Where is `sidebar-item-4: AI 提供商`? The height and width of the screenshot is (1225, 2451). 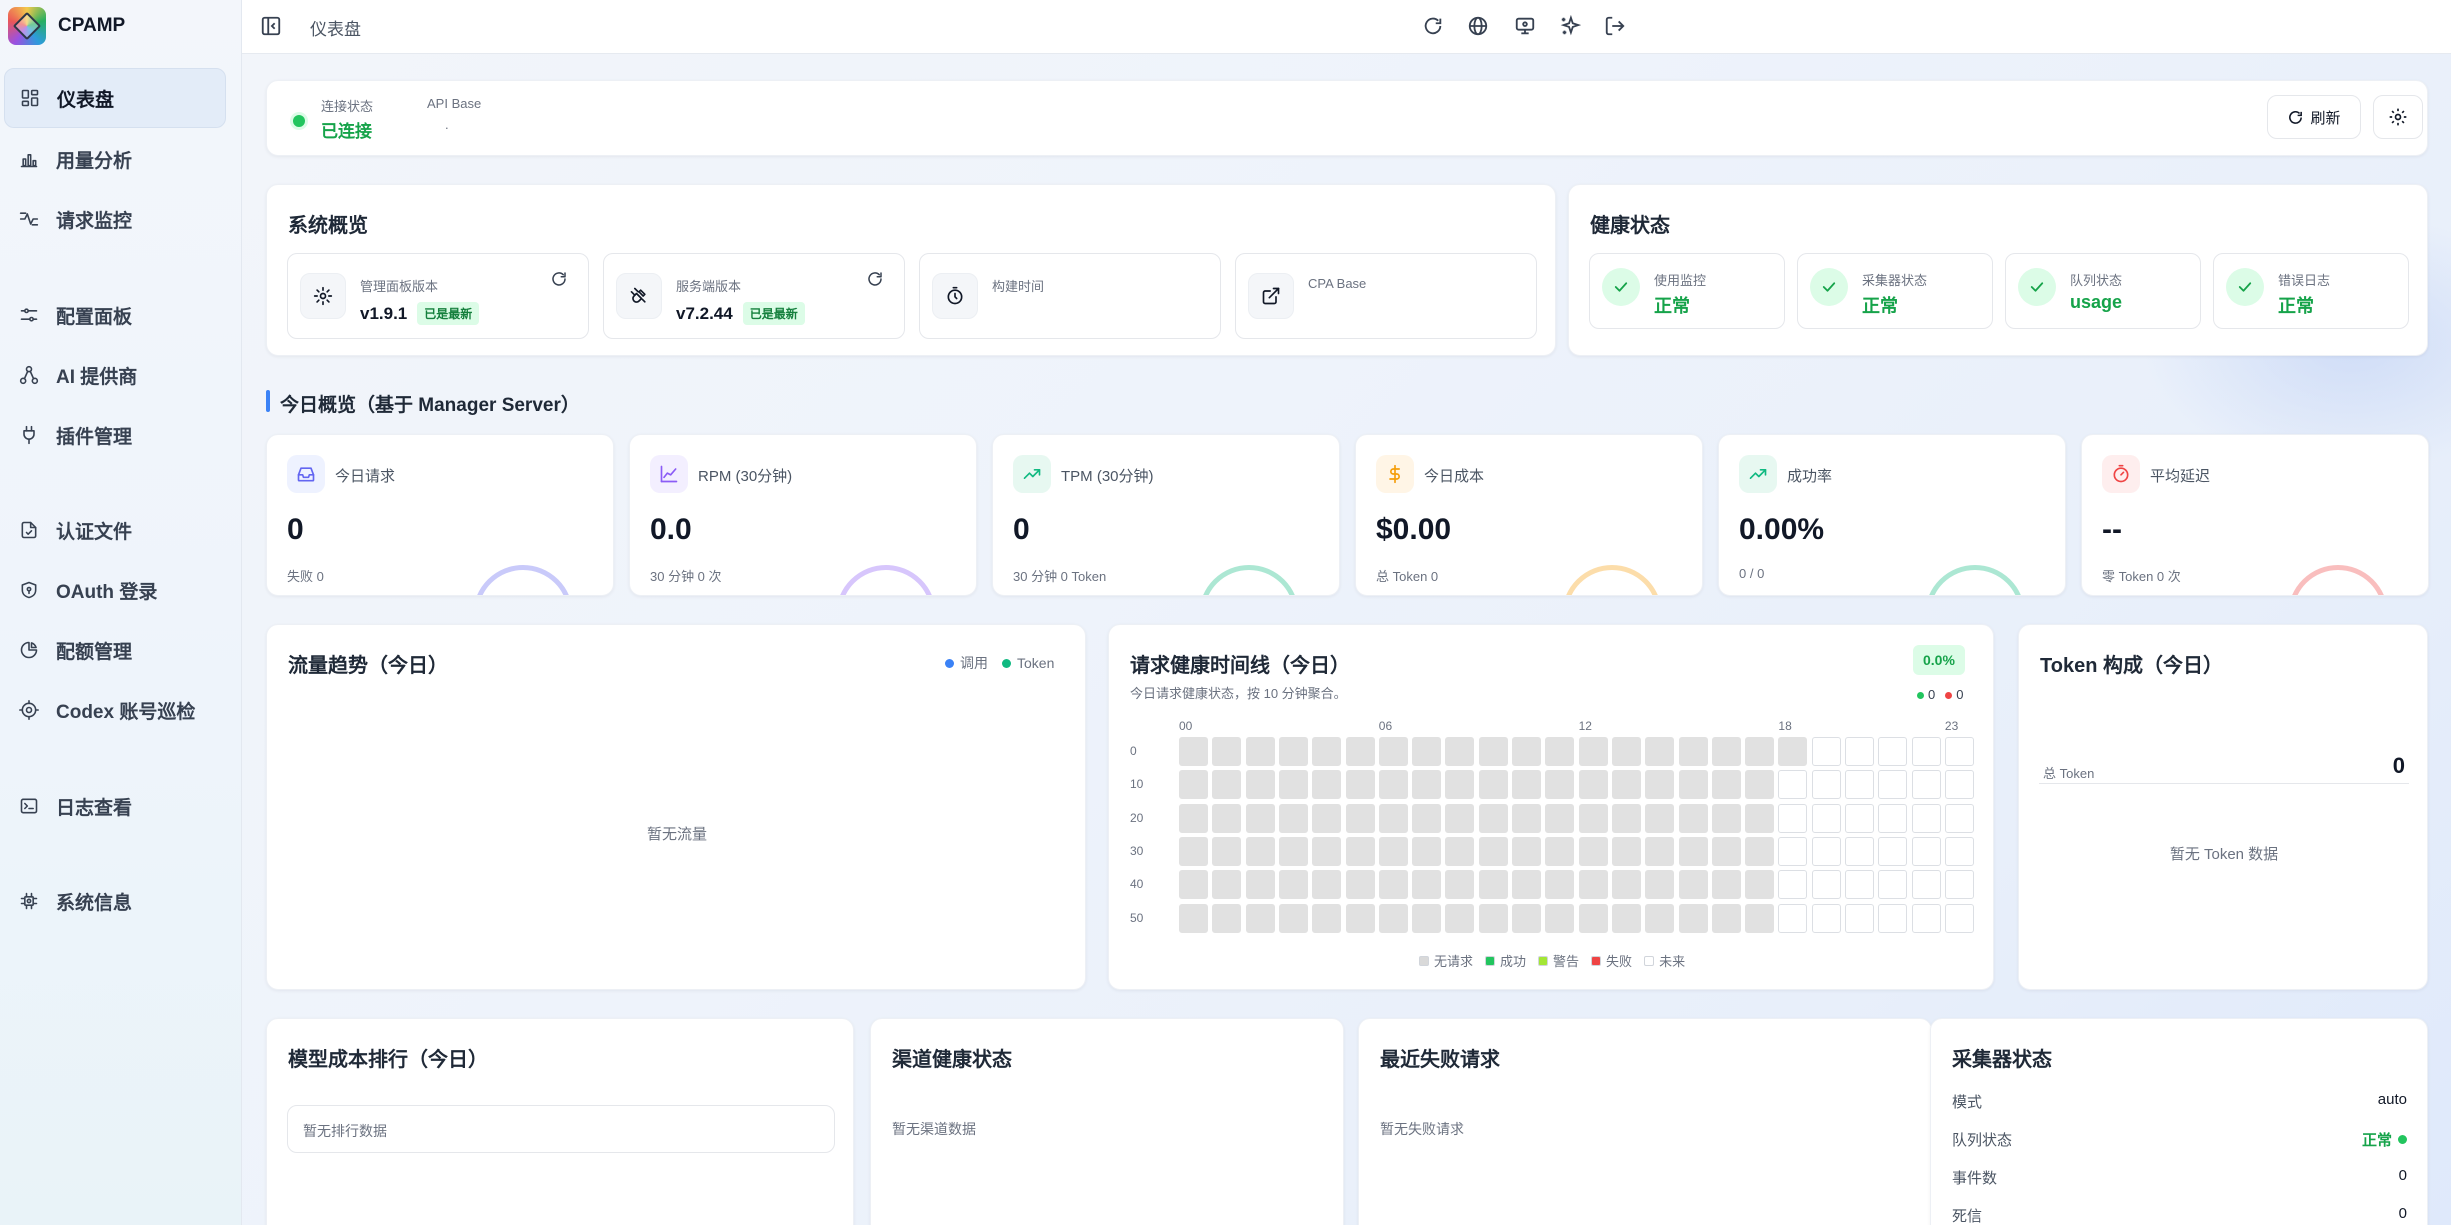 sidebar-item-4: AI 提供商 is located at coordinates (115, 375).